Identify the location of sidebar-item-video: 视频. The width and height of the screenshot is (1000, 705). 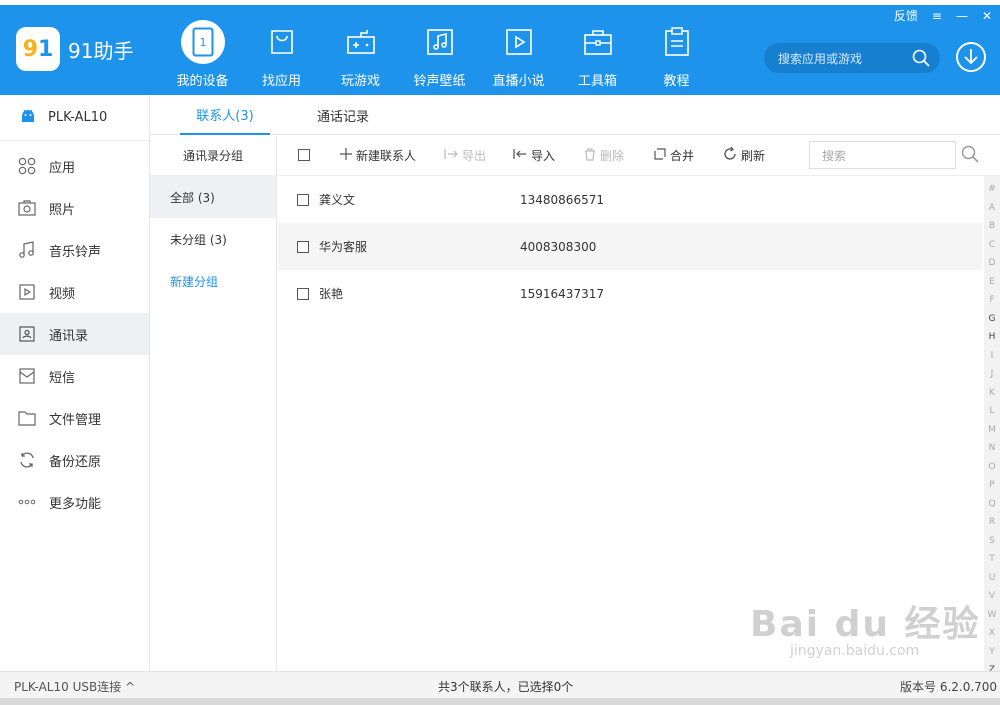
(74, 292).